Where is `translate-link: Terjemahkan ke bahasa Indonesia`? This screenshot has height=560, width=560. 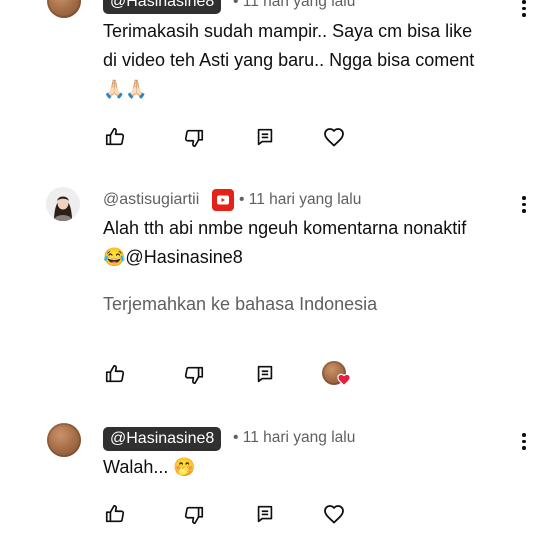
translate-link: Terjemahkan ke bahasa Indonesia is located at coordinates (240, 304).